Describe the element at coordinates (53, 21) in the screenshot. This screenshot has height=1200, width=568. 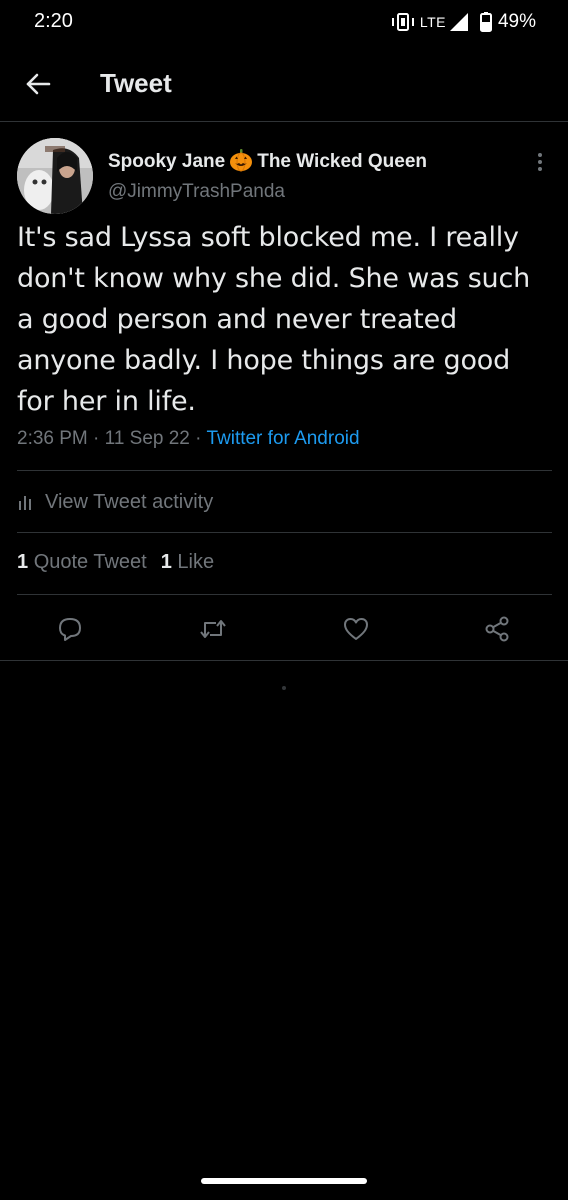
I see `status-time: 2:20` at that location.